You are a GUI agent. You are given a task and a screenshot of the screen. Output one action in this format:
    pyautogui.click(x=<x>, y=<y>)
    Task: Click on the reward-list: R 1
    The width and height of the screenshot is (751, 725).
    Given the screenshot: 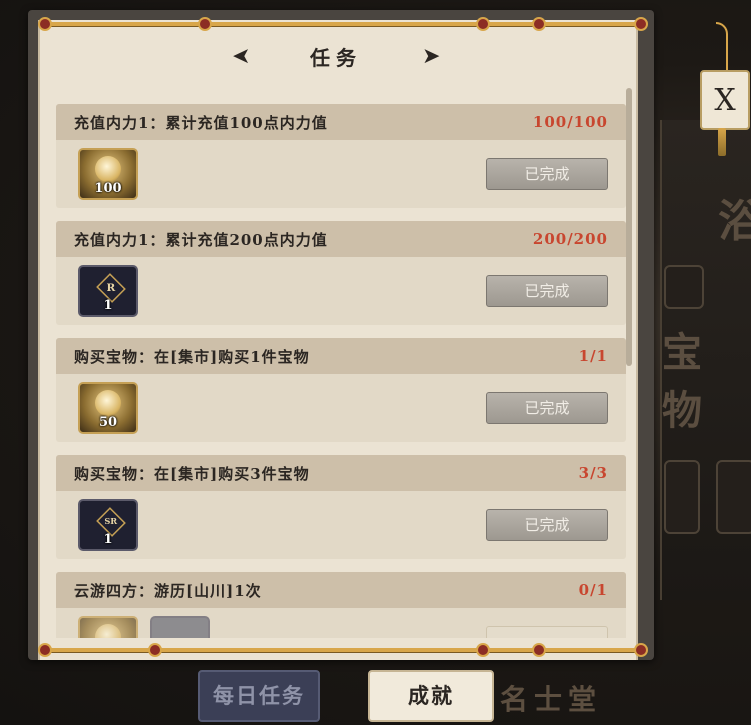 What is the action you would take?
    pyautogui.click(x=108, y=291)
    